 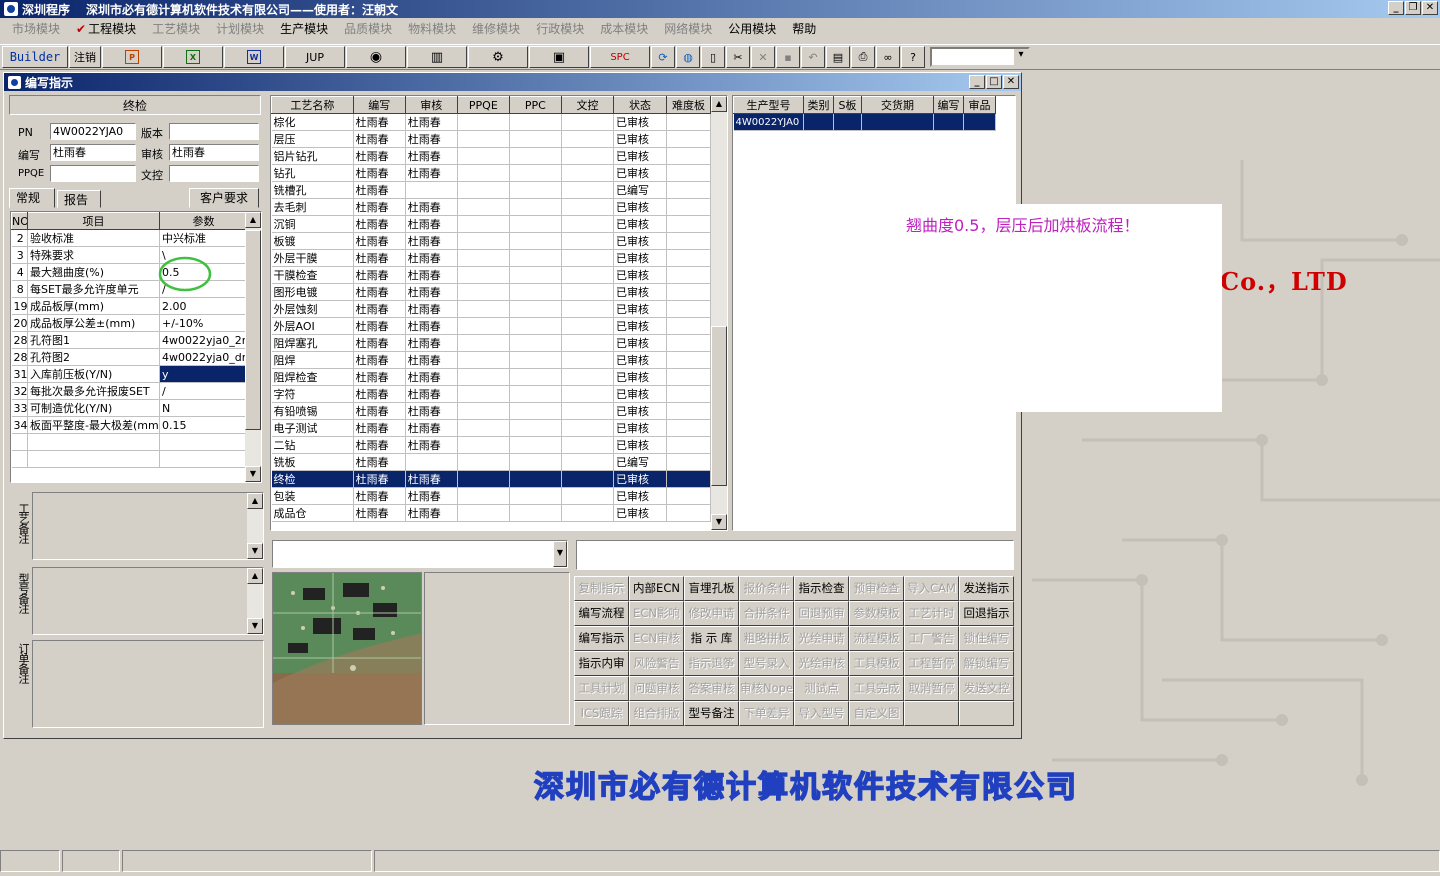 I want to click on param-value-cell: N, so click(x=203, y=408).